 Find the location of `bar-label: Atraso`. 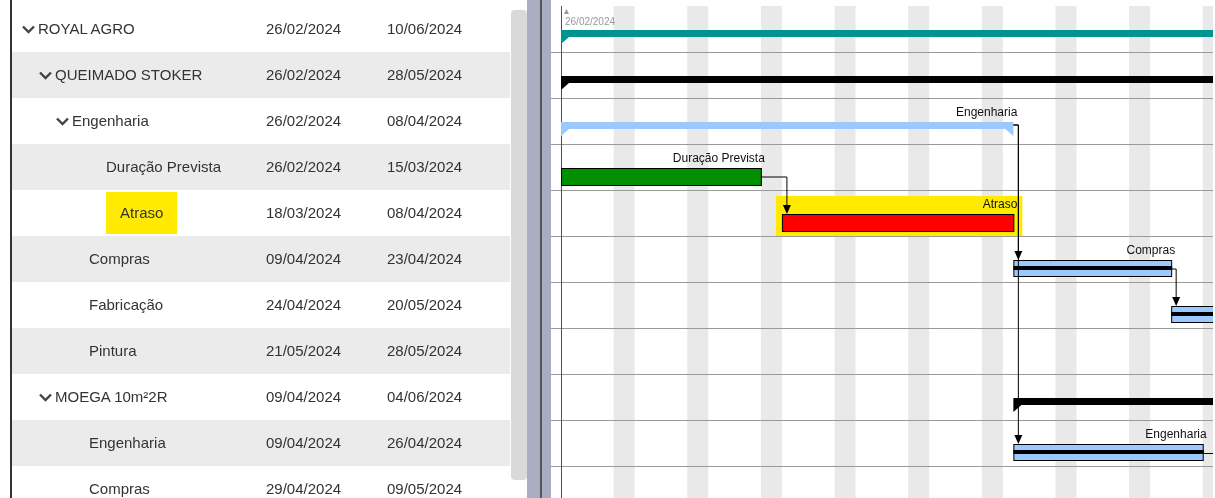

bar-label: Atraso is located at coordinates (1000, 204).